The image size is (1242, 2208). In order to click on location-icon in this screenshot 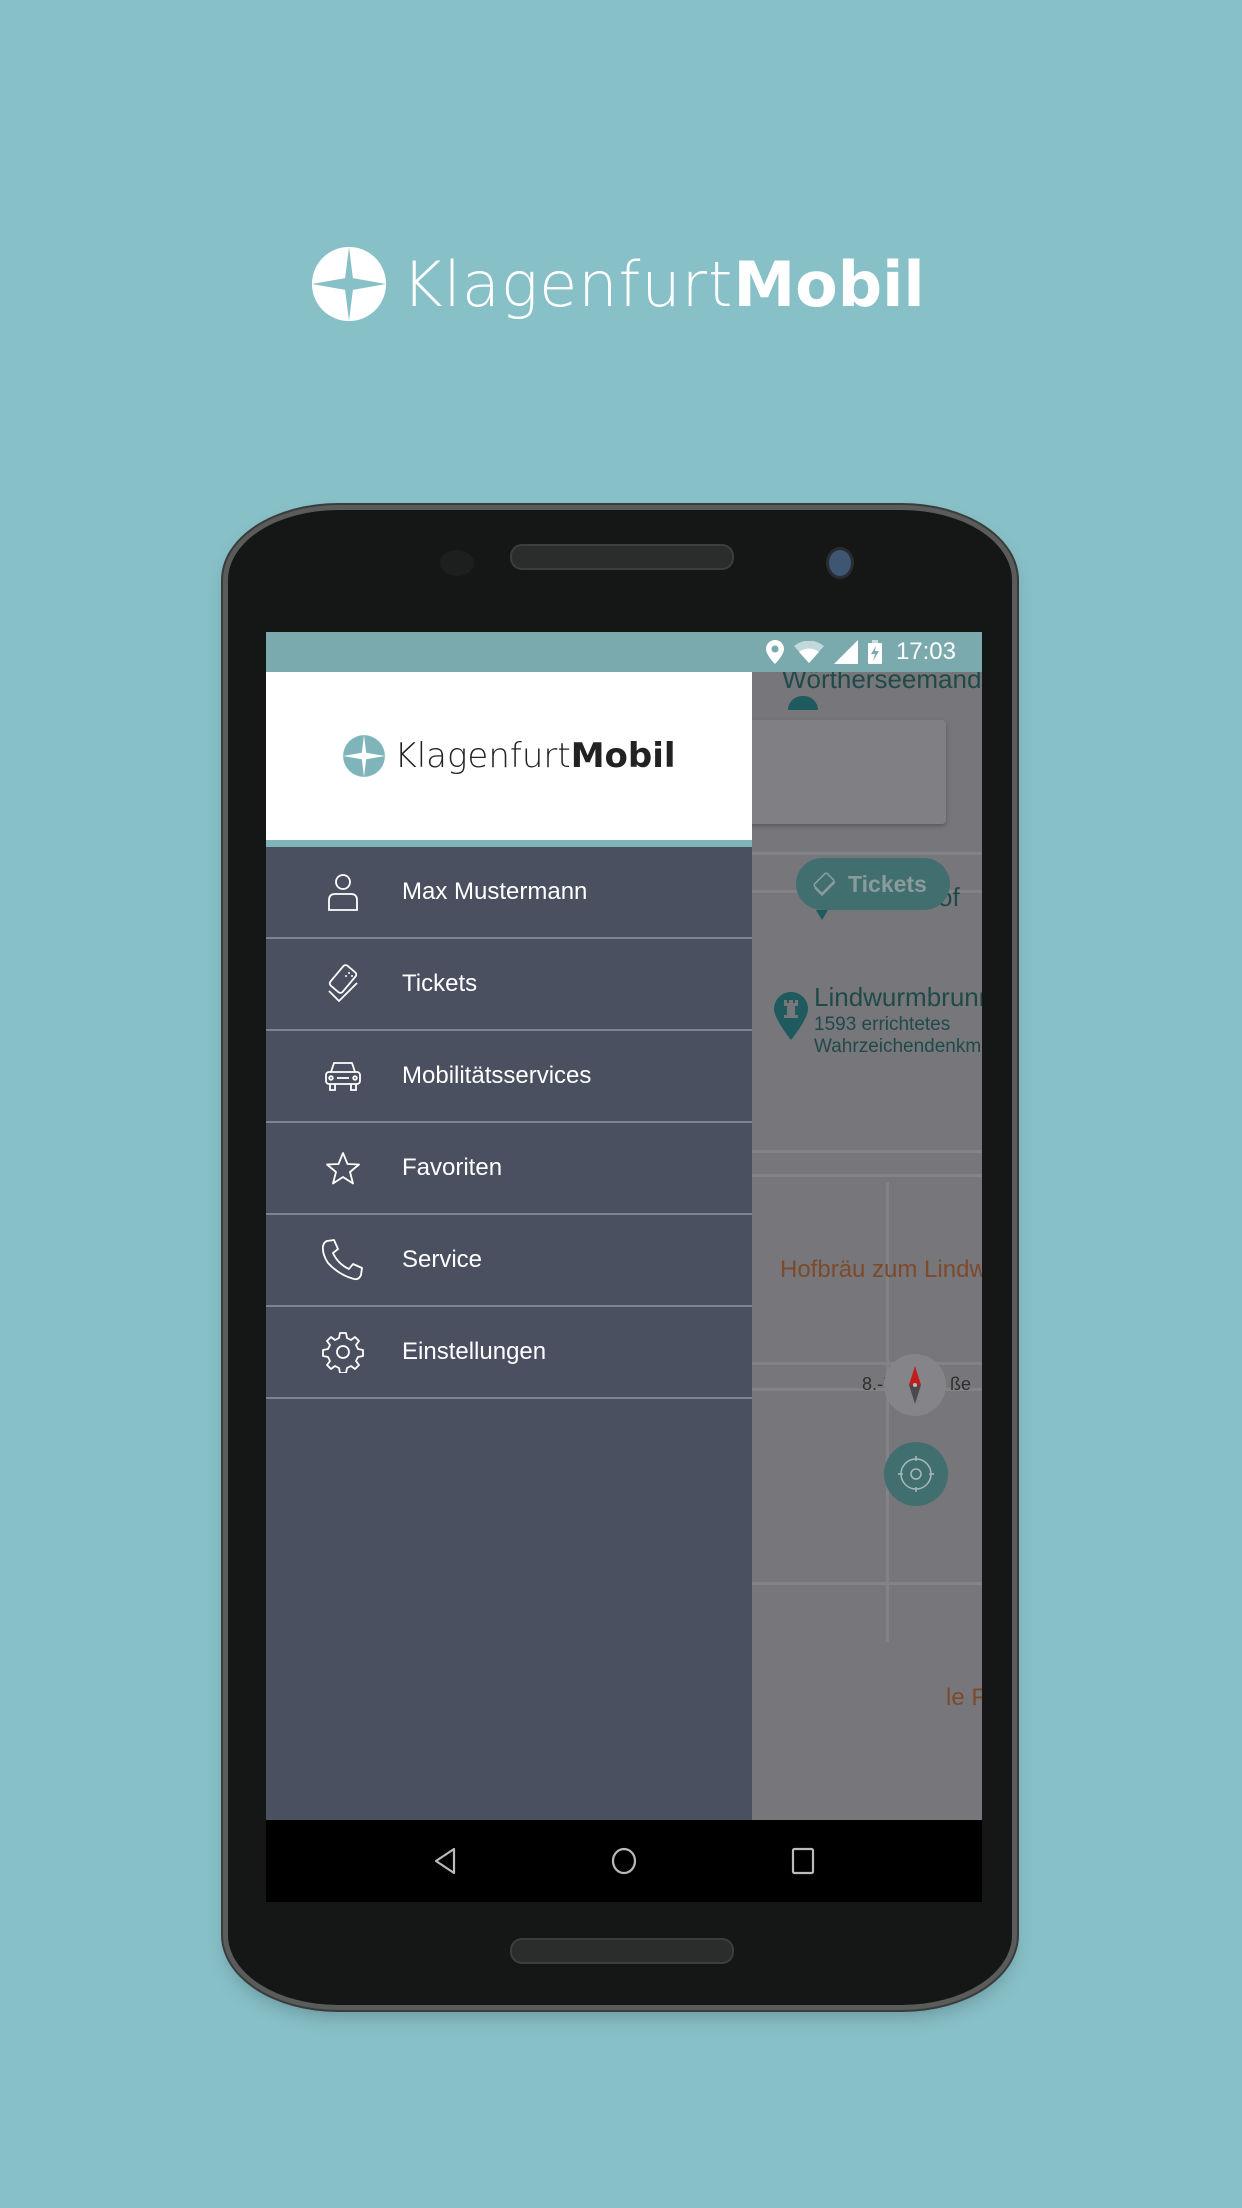, I will do `click(774, 652)`.